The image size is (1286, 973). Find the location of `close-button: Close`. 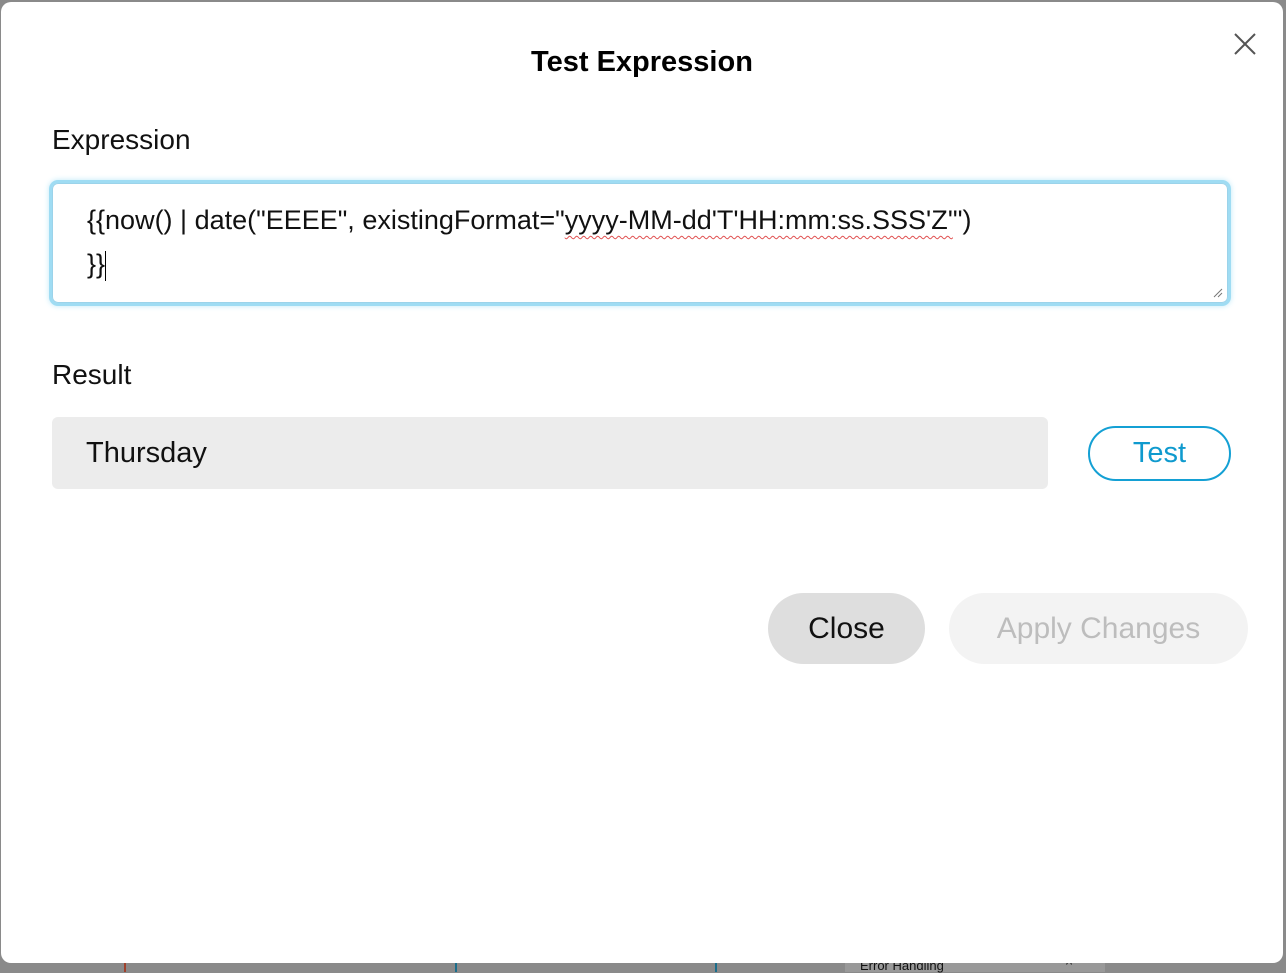

close-button: Close is located at coordinates (846, 628).